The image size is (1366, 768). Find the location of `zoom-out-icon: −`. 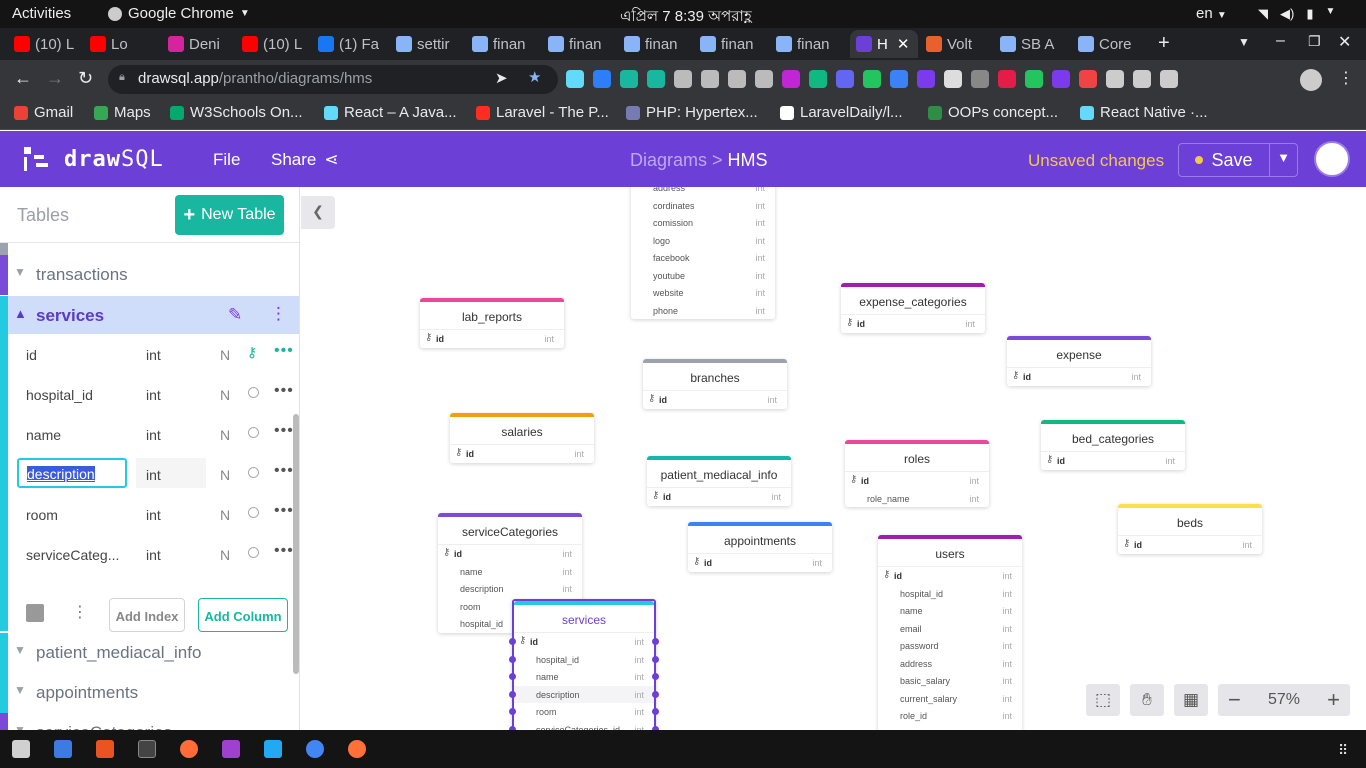

zoom-out-icon: − is located at coordinates (1234, 700).